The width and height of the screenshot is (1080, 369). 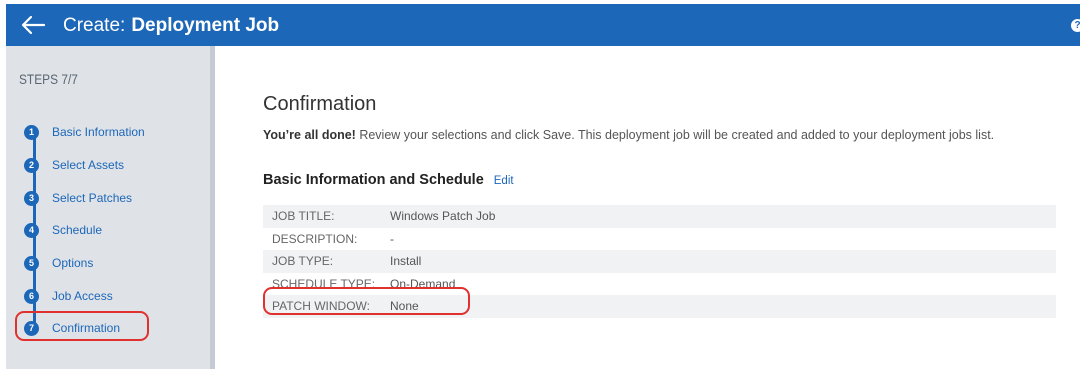 I want to click on step-number: 4, so click(x=31, y=230).